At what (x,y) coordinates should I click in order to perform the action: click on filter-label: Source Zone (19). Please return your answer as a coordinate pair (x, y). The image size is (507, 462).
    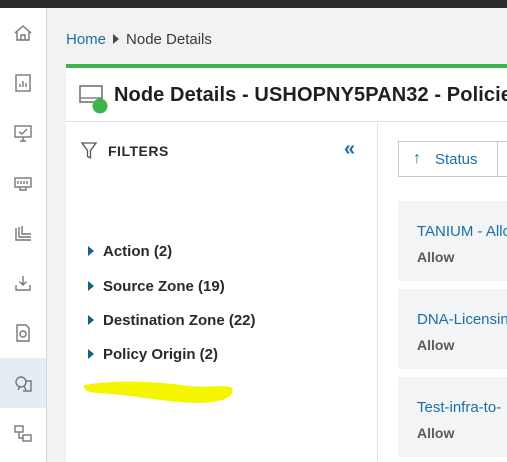
    Looking at the image, I should click on (164, 286).